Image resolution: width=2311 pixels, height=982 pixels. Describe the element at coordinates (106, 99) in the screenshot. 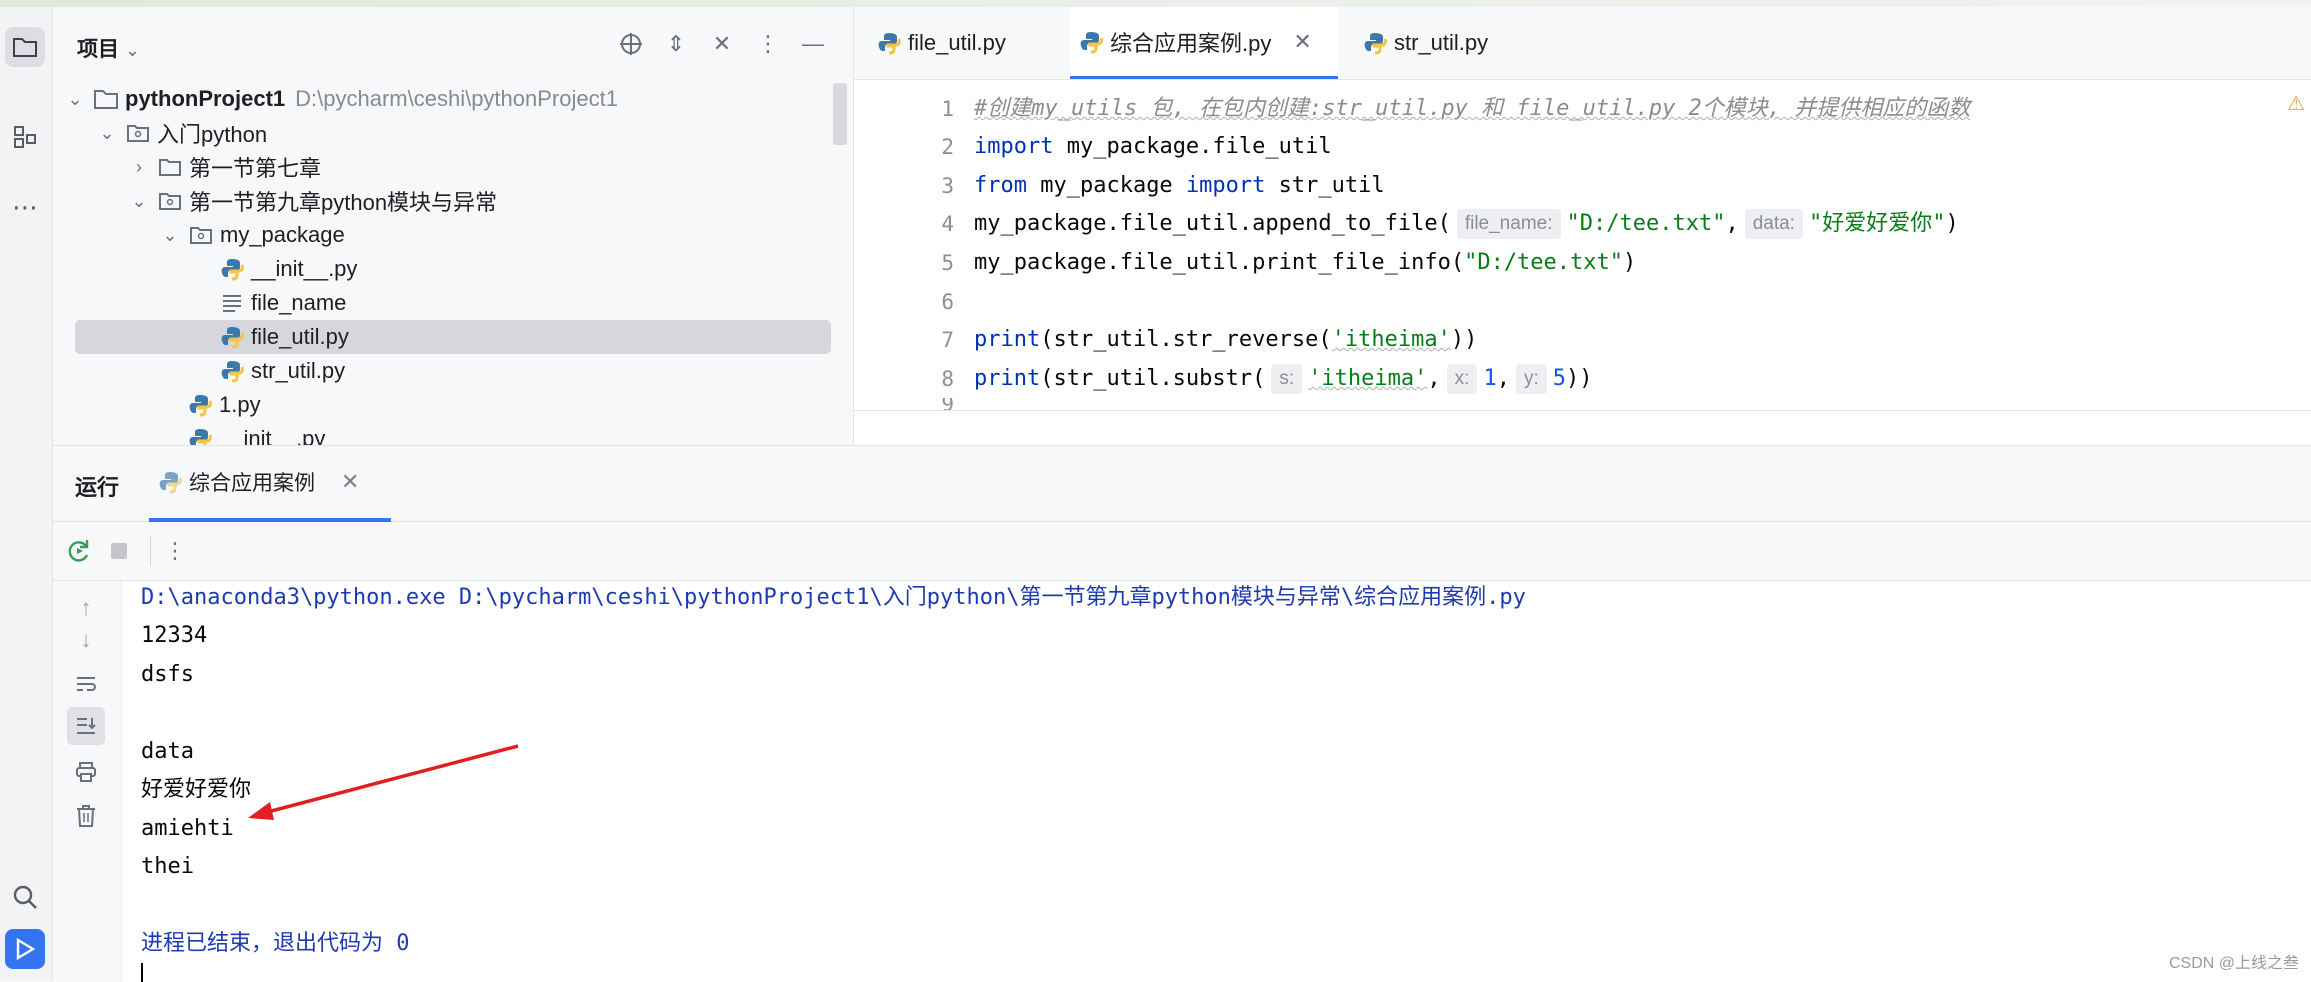

I see `folder-icon` at that location.